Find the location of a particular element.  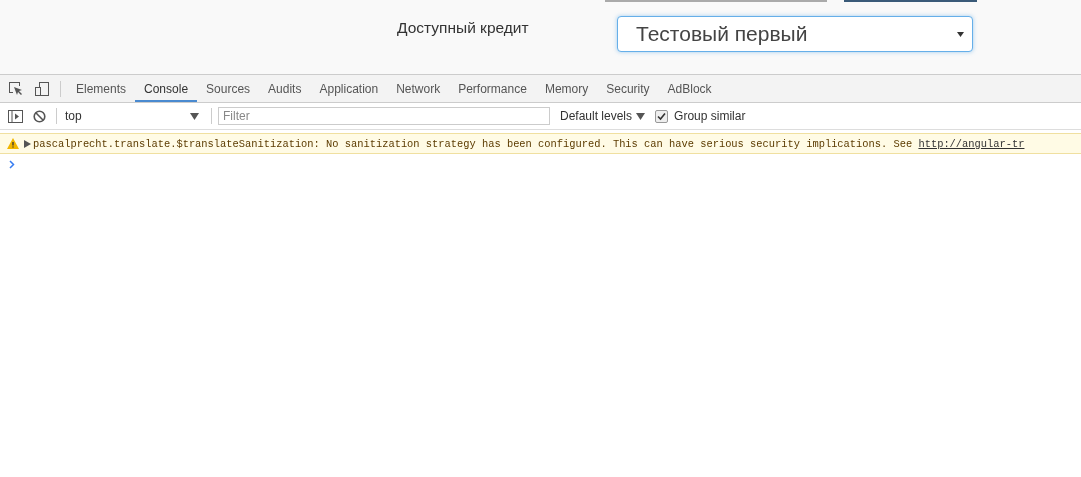

warning-icon is located at coordinates (13, 143).